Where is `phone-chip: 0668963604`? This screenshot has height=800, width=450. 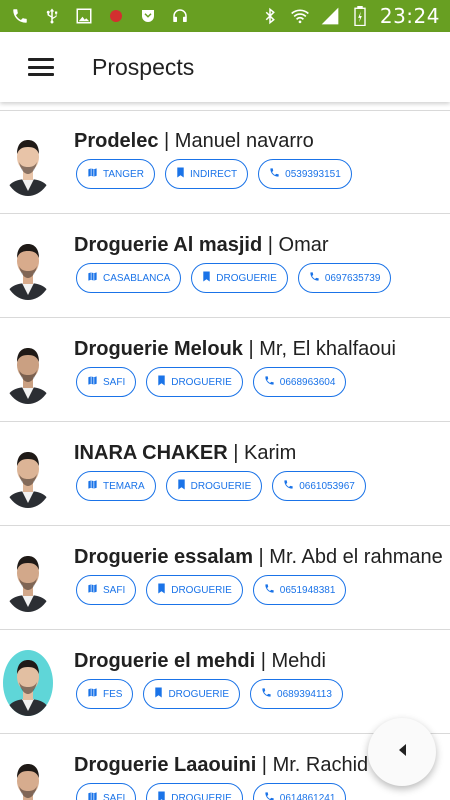 phone-chip: 0668963604 is located at coordinates (299, 382).